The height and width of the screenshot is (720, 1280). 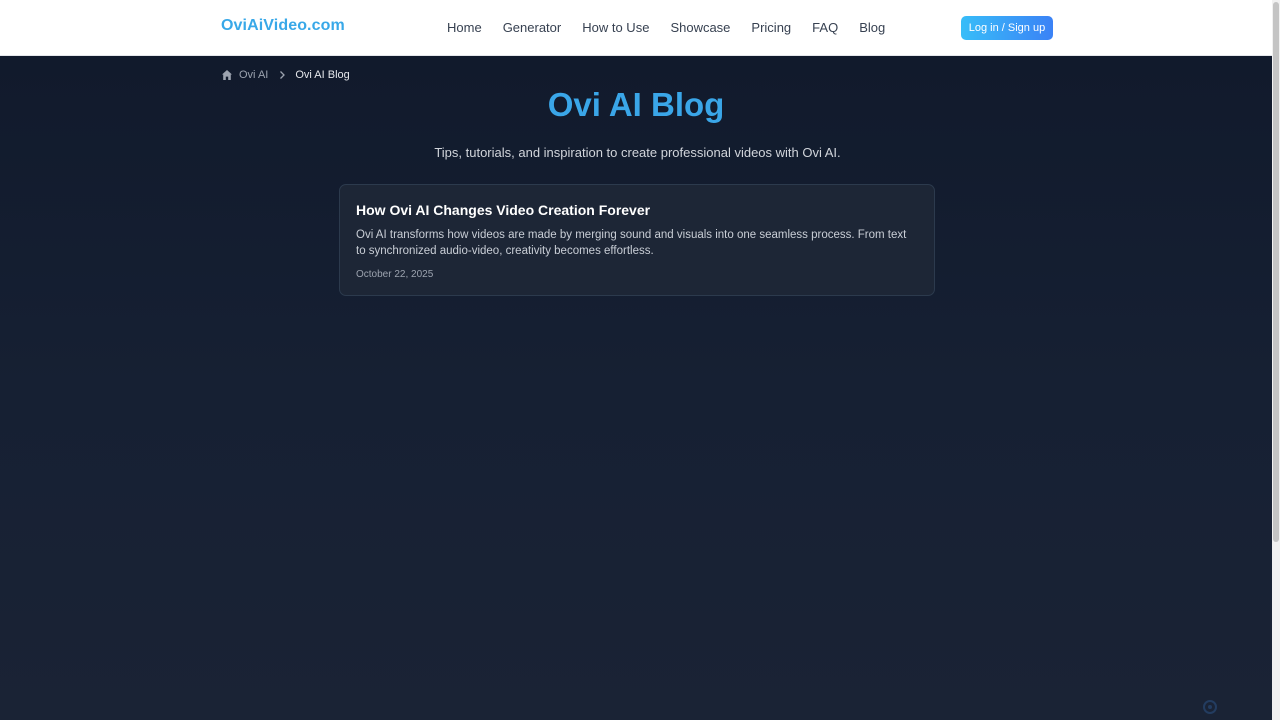 I want to click on nav-blog: Blog, so click(x=872, y=27).